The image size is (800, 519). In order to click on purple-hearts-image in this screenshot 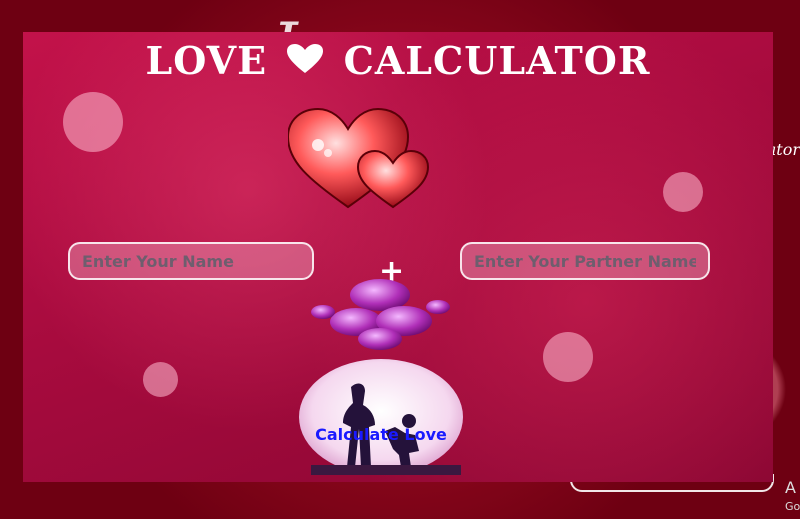, I will do `click(380, 314)`.